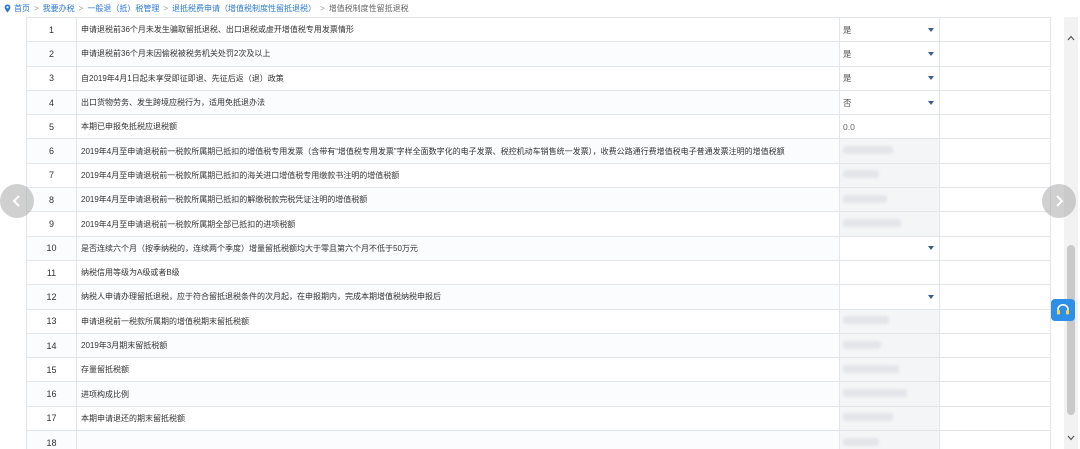 This screenshot has height=449, width=1080. I want to click on scroll-up-icon, so click(1071, 38).